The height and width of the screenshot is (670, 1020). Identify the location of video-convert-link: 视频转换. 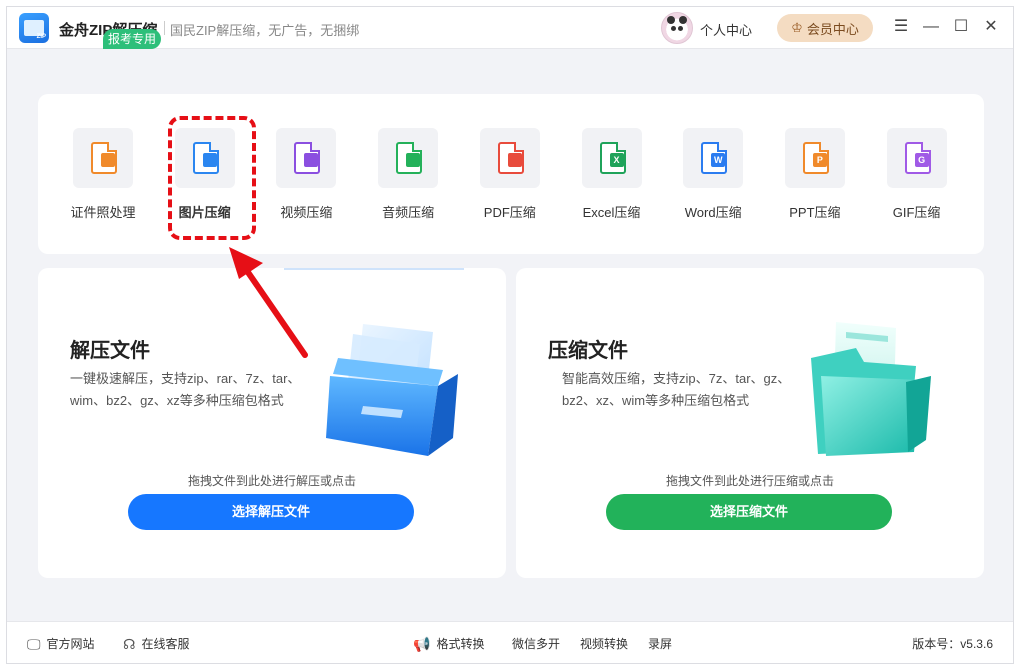
(604, 643).